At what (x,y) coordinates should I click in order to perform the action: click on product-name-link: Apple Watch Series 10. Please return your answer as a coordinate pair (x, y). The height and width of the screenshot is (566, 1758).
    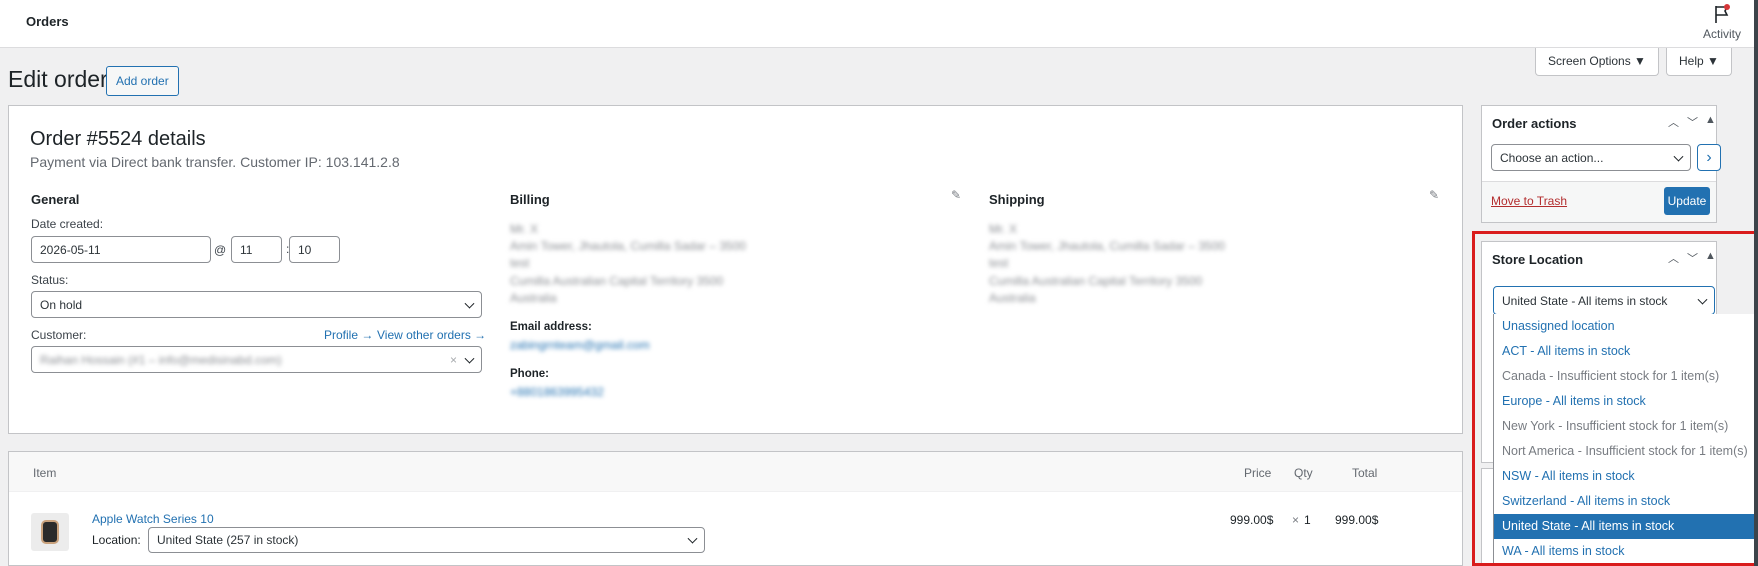
    Looking at the image, I should click on (153, 519).